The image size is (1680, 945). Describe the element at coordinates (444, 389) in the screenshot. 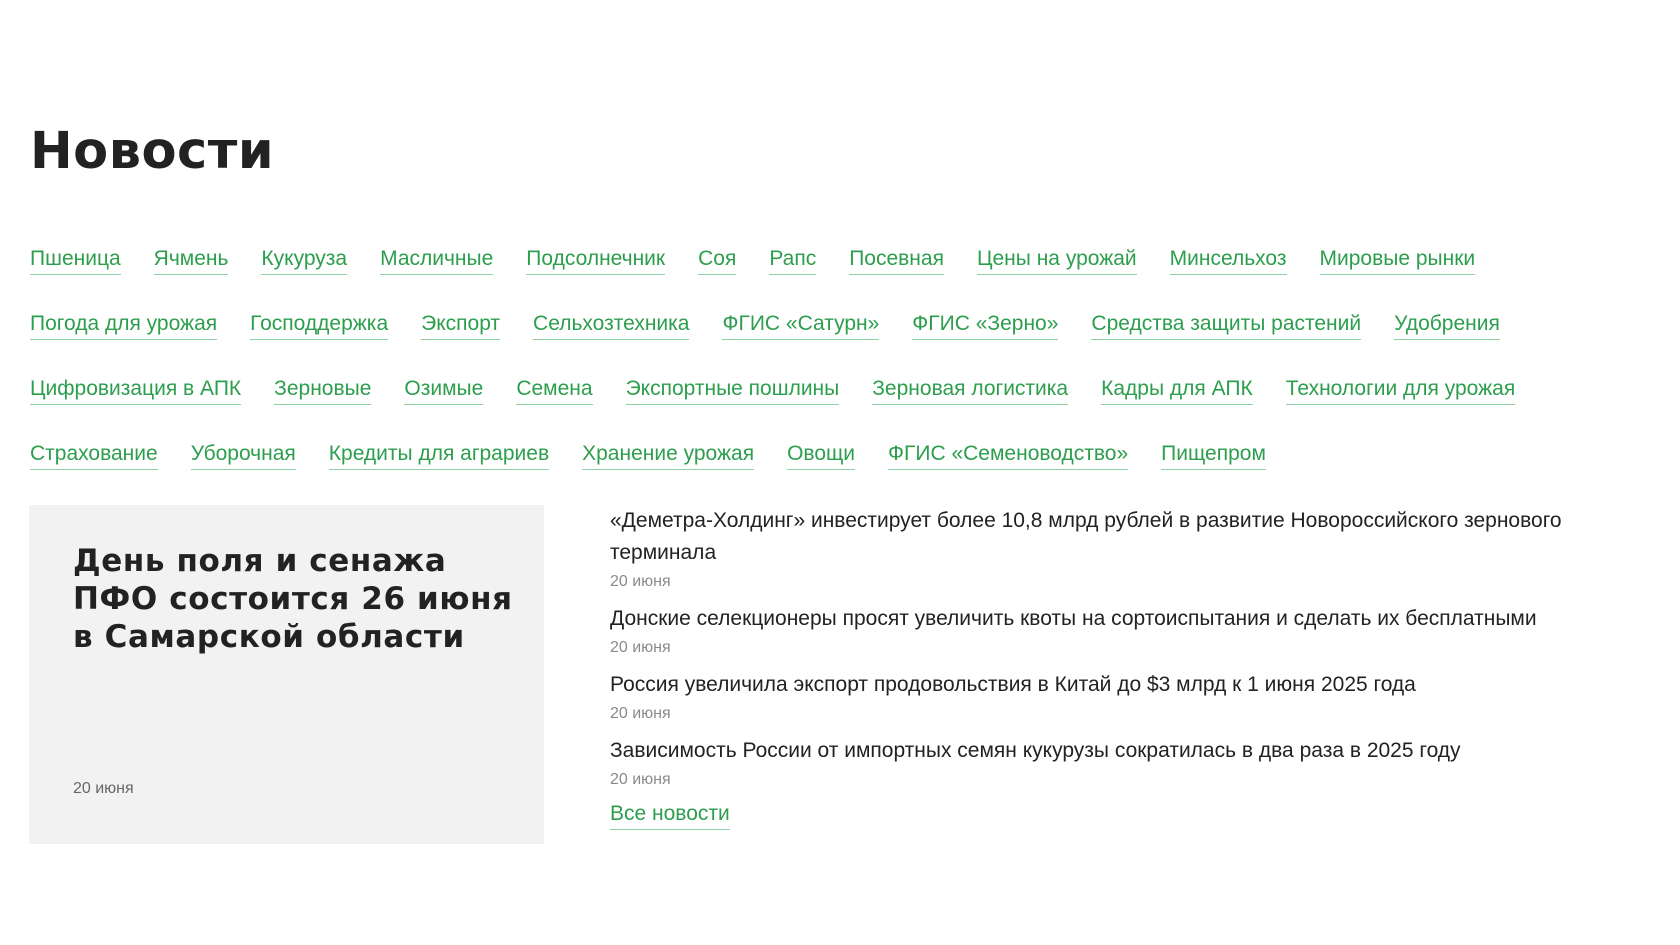

I see `topic-tag-link: Озимые` at that location.